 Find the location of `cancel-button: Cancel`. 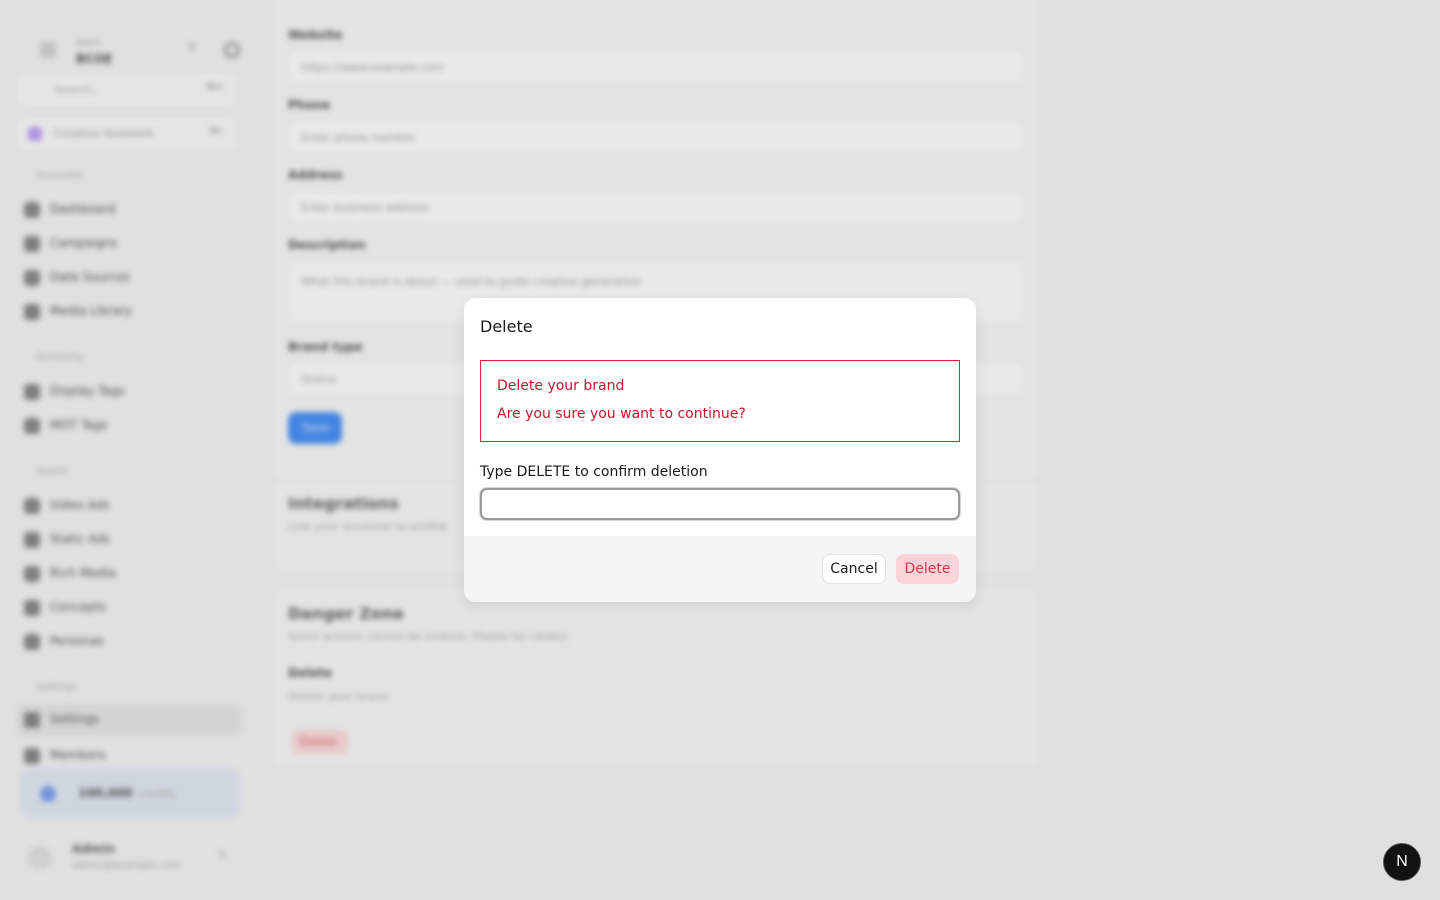

cancel-button: Cancel is located at coordinates (854, 569).